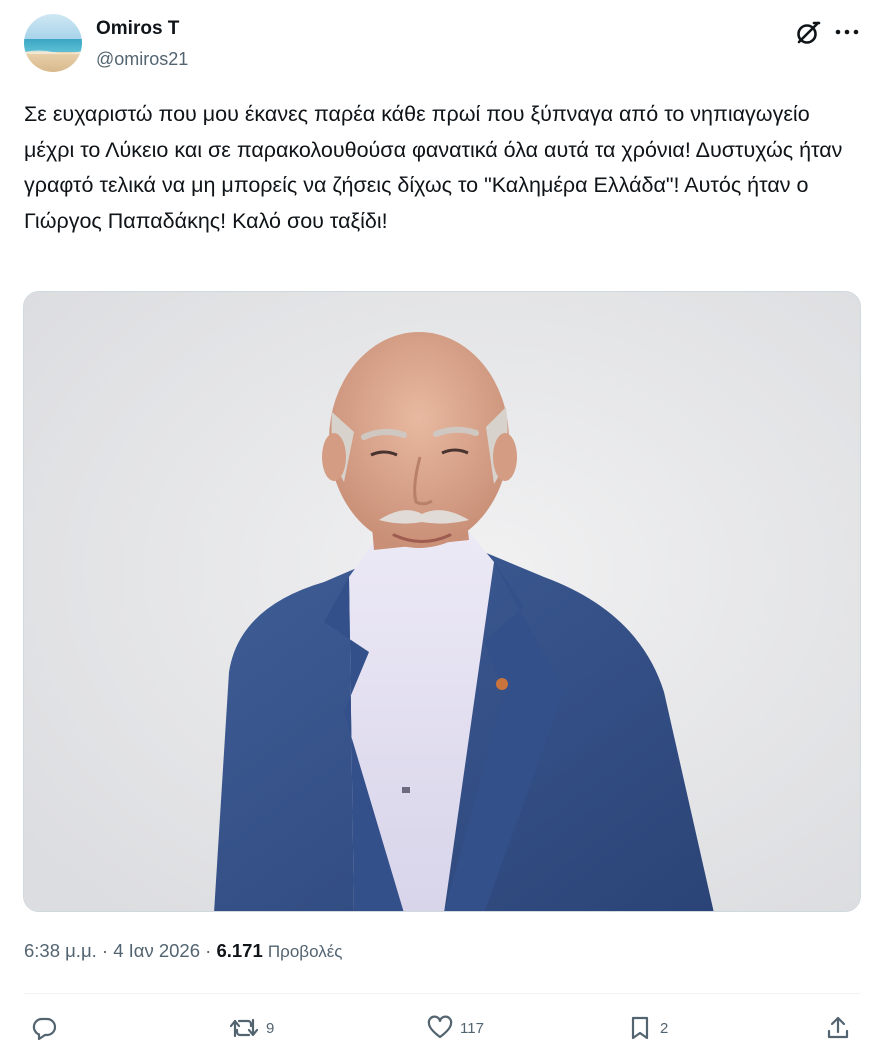 Image resolution: width=880 pixels, height=1059 pixels. I want to click on grok-icon, so click(808, 33).